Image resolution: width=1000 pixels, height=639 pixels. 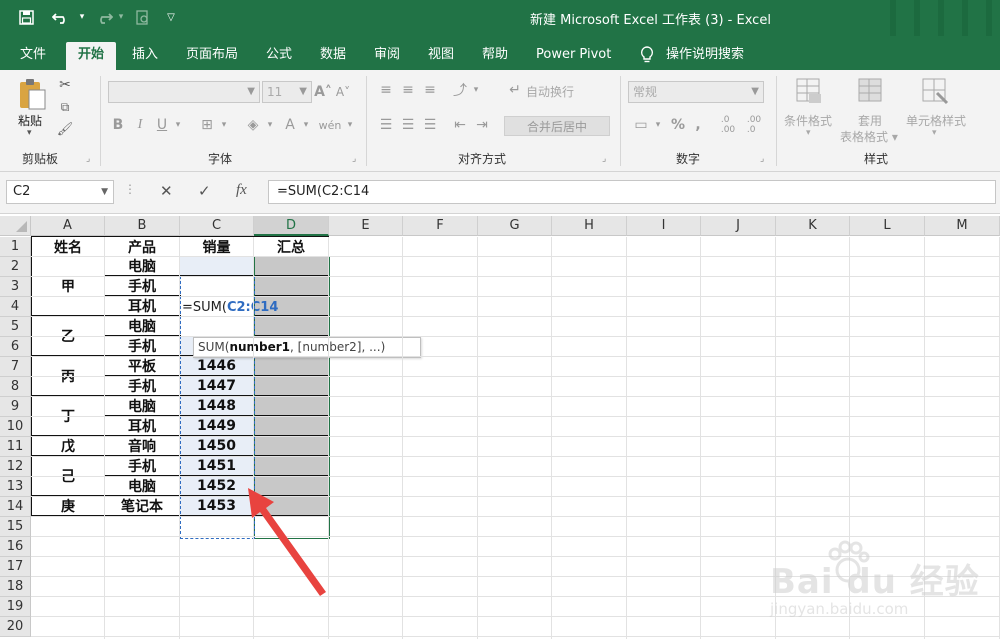 What do you see at coordinates (142, 17) in the screenshot?
I see `print-preview-icon` at bounding box center [142, 17].